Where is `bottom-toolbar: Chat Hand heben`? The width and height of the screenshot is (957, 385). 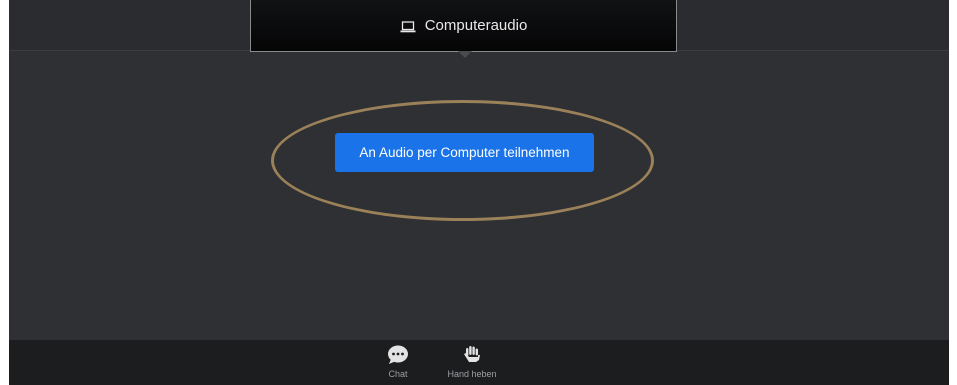
bottom-toolbar: Chat Hand heben is located at coordinates (479, 362).